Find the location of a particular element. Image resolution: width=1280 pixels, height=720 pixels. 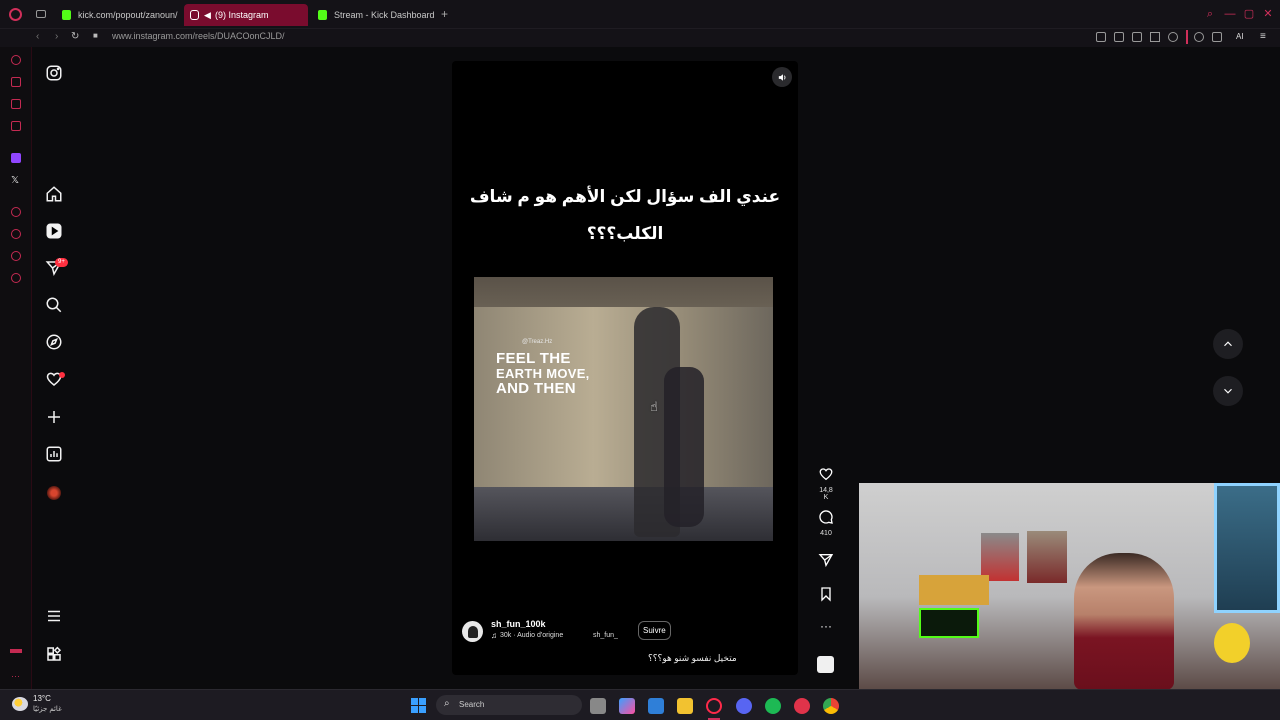

bookmark-icon is located at coordinates (1101, 37).